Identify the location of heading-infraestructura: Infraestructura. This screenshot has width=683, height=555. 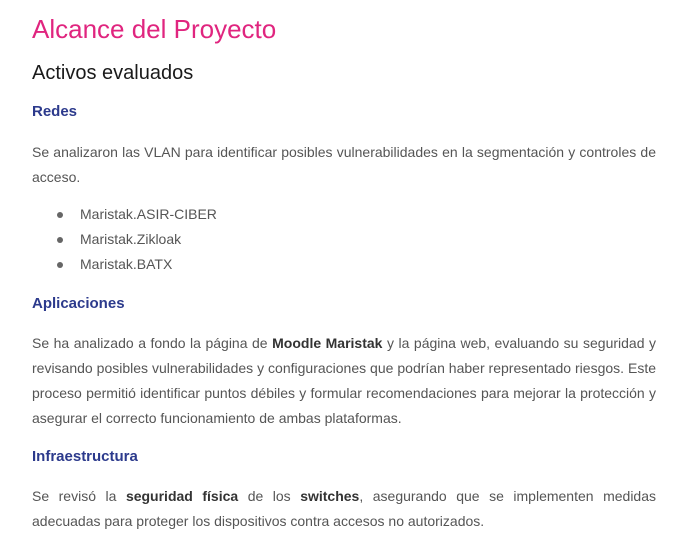
(85, 456).